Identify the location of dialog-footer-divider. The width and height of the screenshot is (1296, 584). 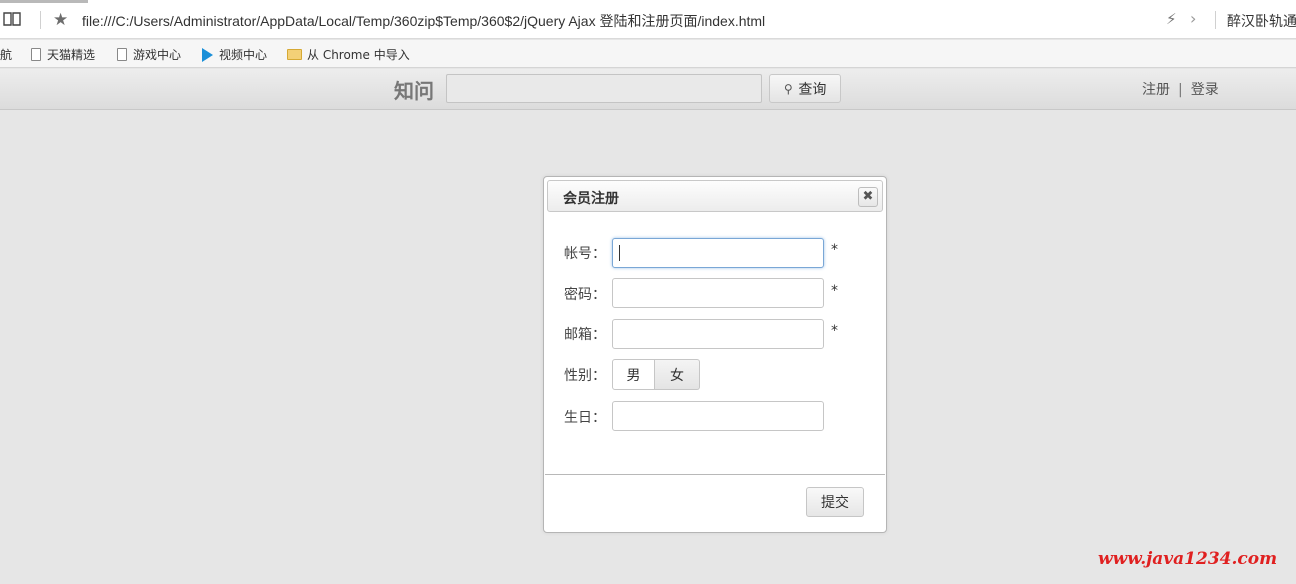
(715, 474).